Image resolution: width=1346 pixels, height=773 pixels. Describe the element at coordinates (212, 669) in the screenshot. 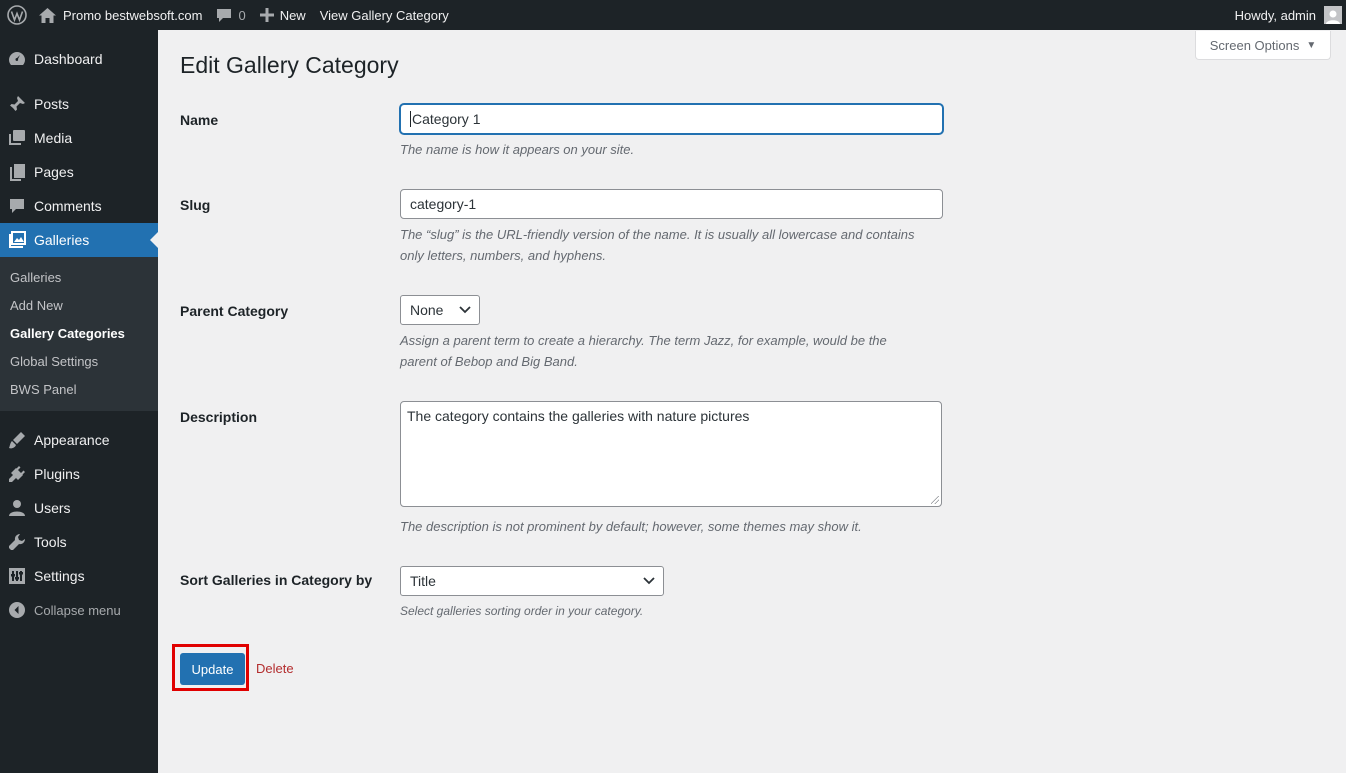

I see `update-button: Update` at that location.